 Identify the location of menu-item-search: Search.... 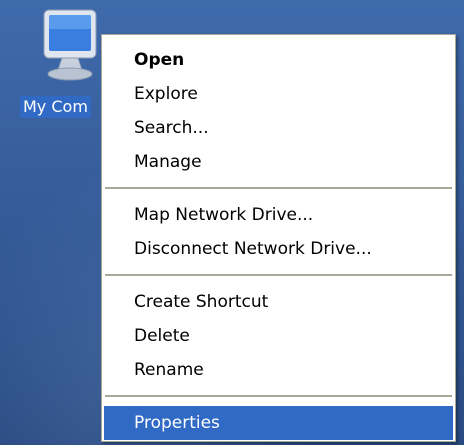
(278, 128).